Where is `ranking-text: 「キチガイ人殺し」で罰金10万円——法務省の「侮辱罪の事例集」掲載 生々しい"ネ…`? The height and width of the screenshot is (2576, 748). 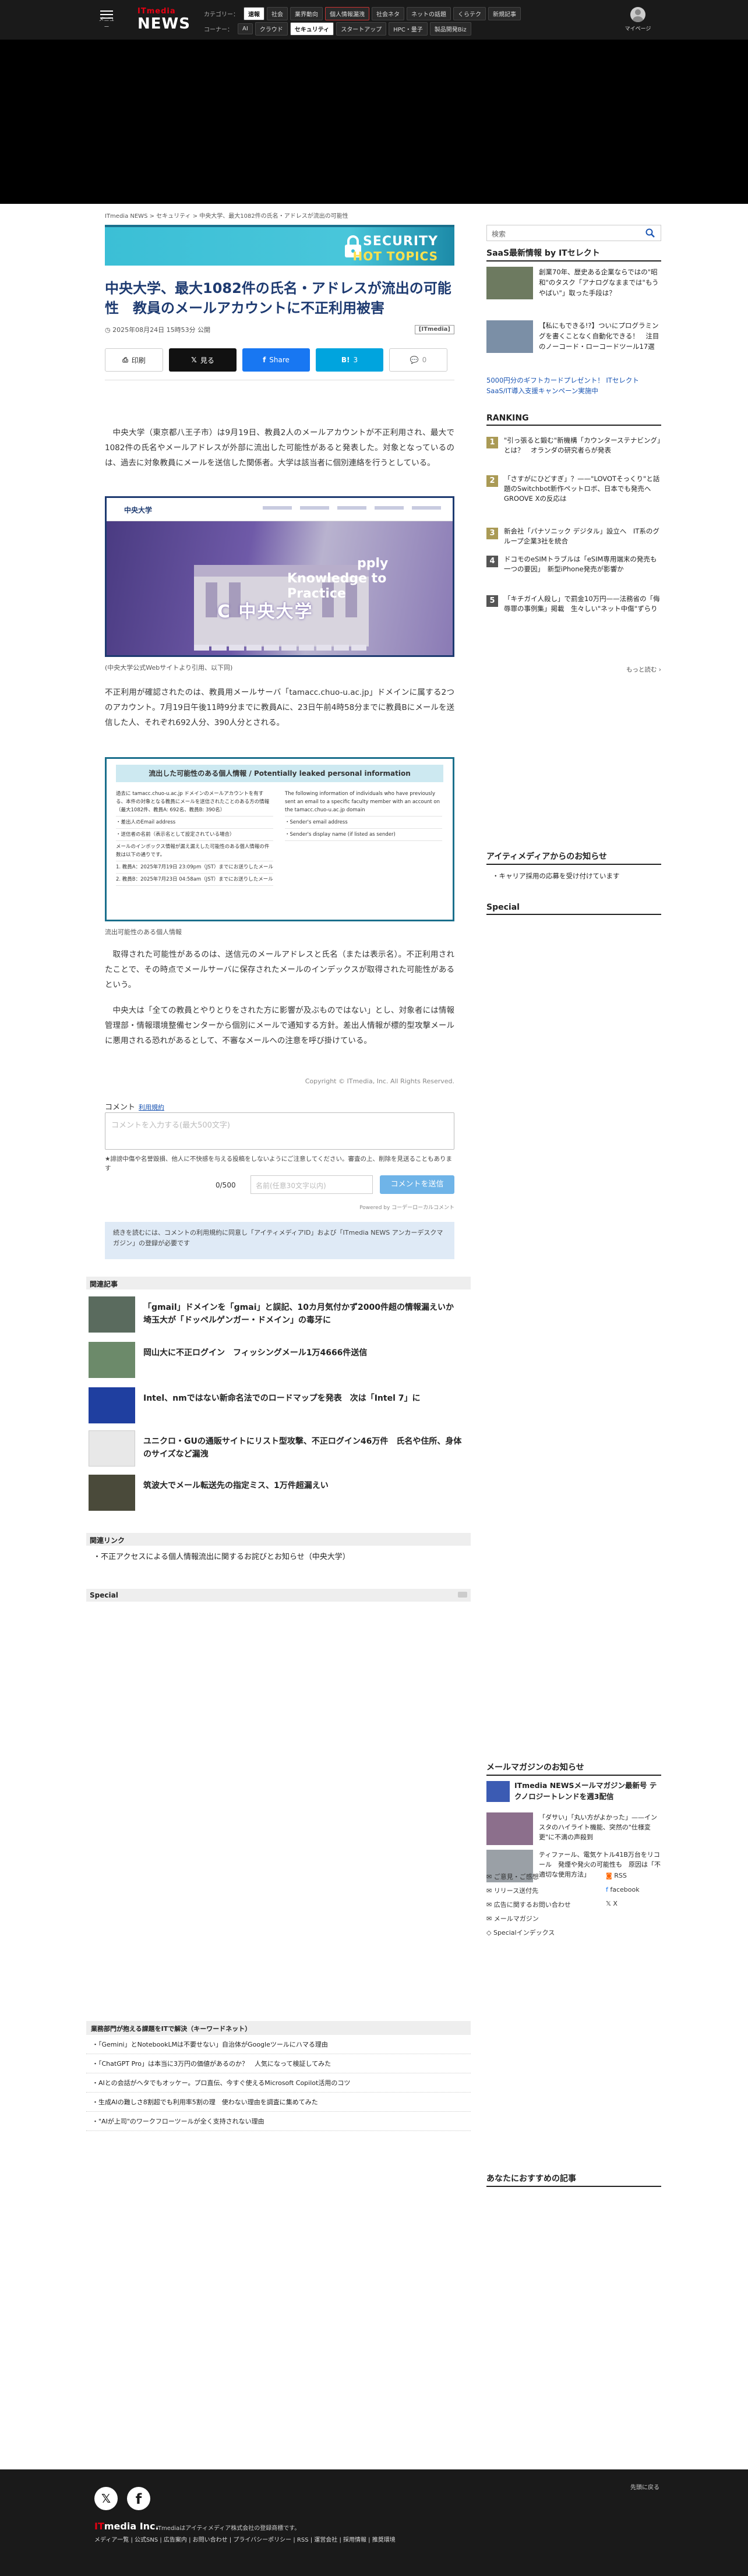
ranking-text: 「キチガイ人殺し」で罰金10万円——法務省の「侮辱罪の事例集」掲載 生々しい"ネ… is located at coordinates (582, 604).